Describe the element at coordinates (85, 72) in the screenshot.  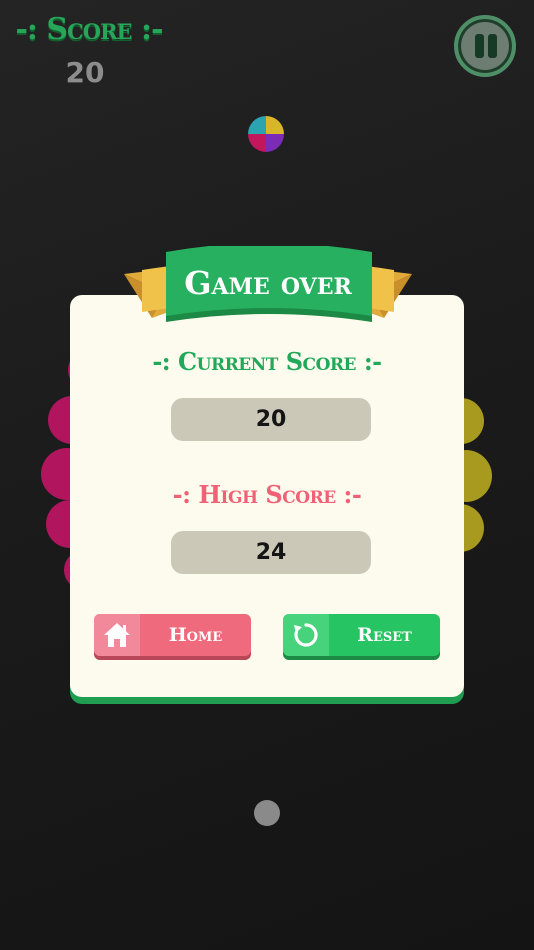
I see `score-value: 20` at that location.